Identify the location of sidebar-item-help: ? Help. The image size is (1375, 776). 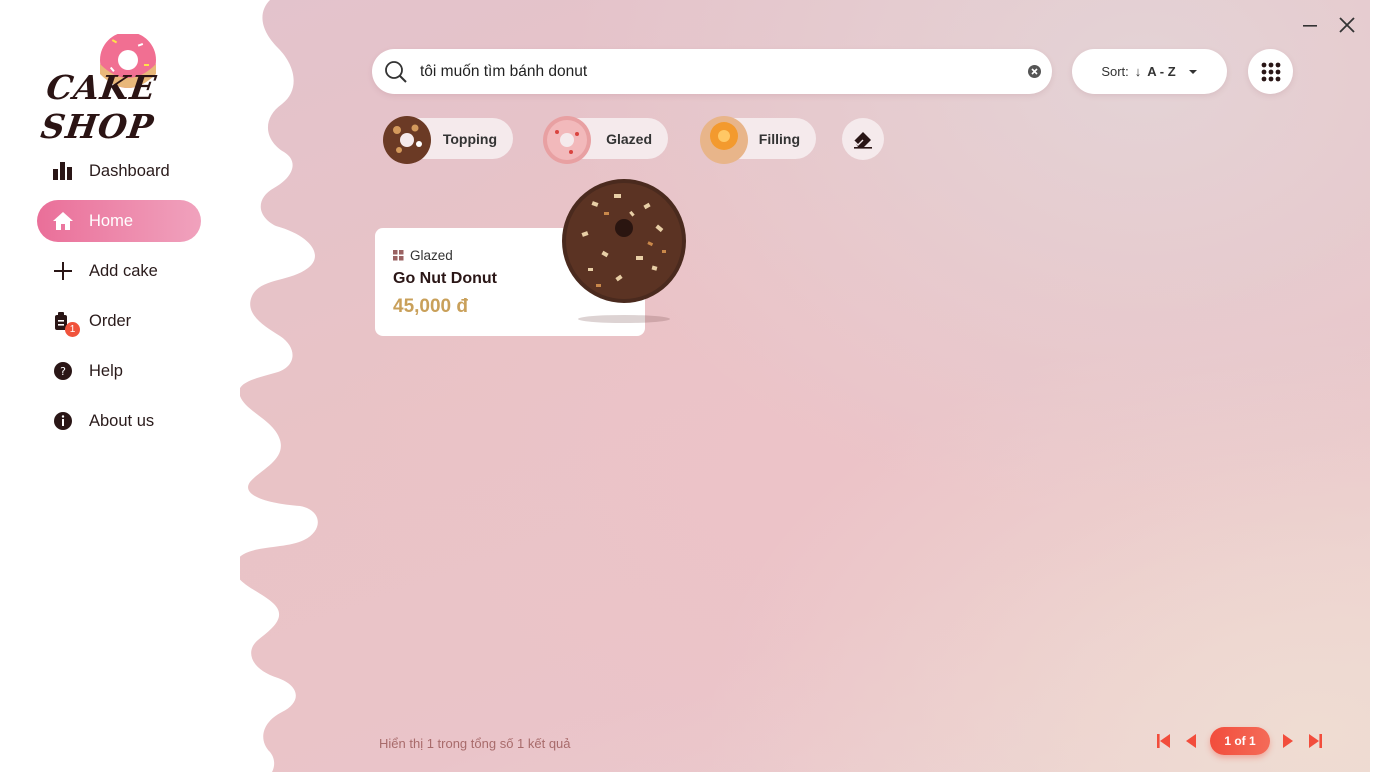
(122, 371).